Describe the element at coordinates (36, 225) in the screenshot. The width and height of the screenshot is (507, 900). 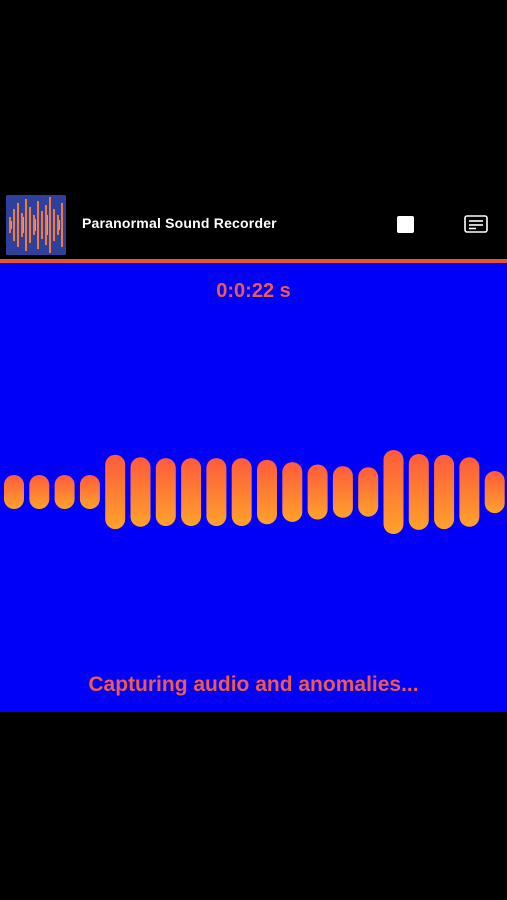
I see `waveform-thumbnail-icon` at that location.